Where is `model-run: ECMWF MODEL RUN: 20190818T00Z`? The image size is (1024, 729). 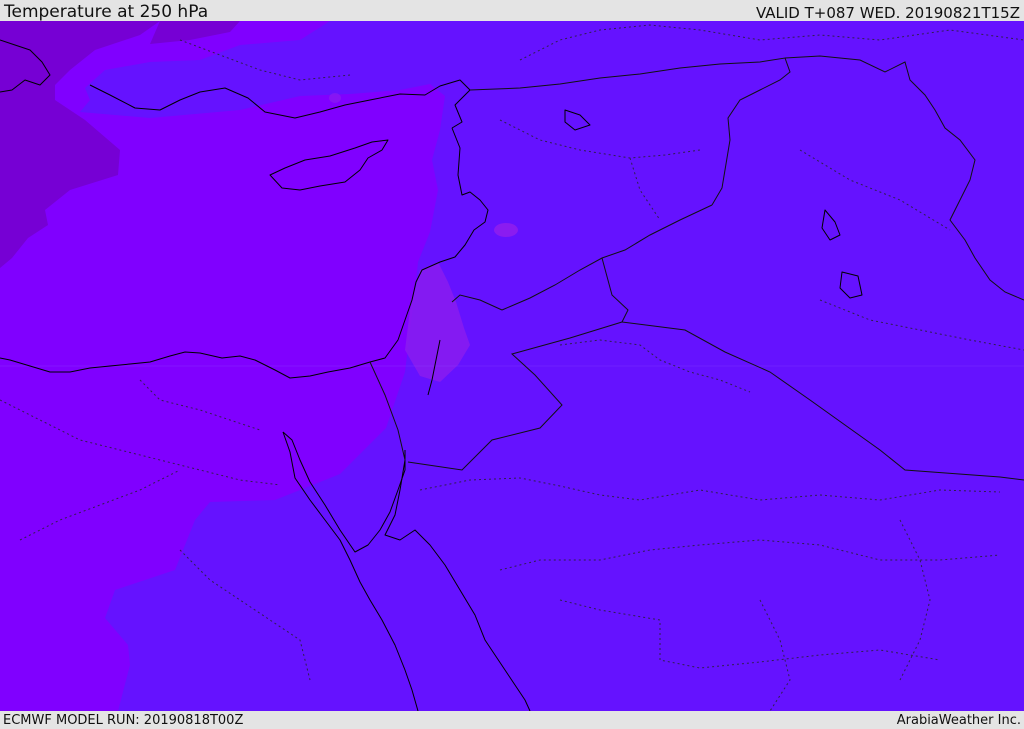 model-run: ECMWF MODEL RUN: 20190818T00Z is located at coordinates (123, 720).